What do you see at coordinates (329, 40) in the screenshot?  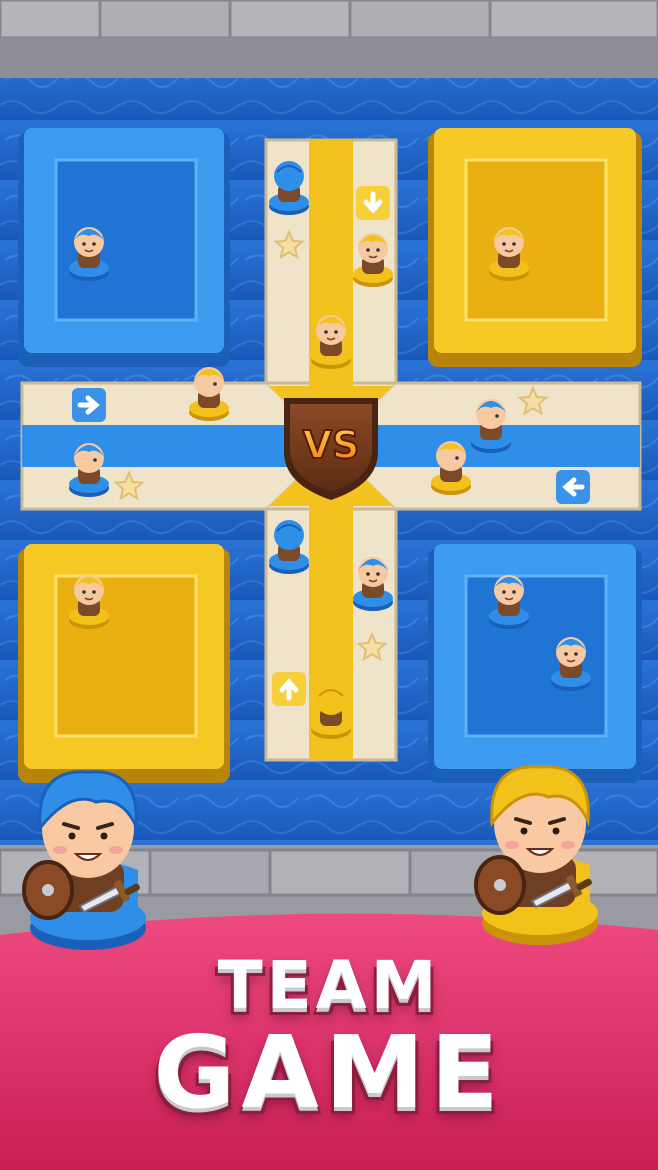 I see `stone-wall-top` at bounding box center [329, 40].